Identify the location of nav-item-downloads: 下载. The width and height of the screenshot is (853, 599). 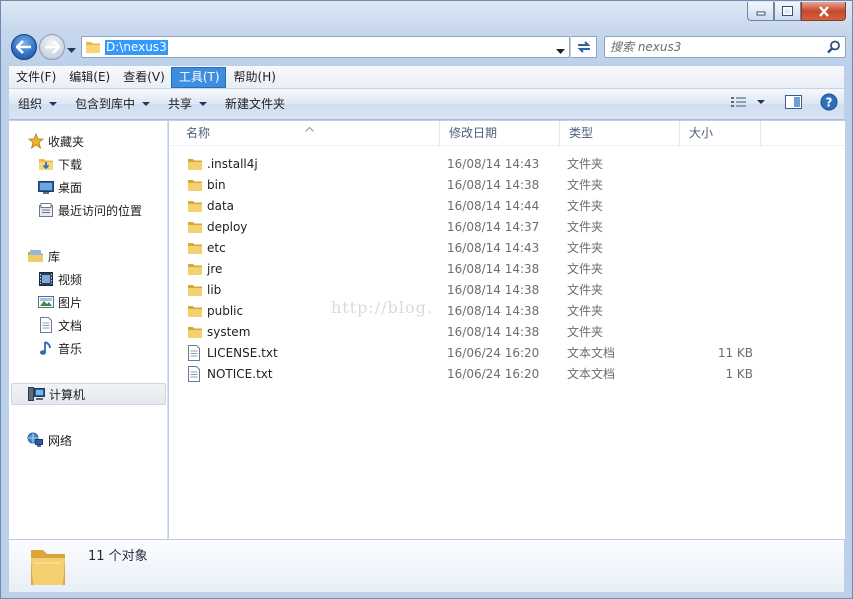
(59, 164).